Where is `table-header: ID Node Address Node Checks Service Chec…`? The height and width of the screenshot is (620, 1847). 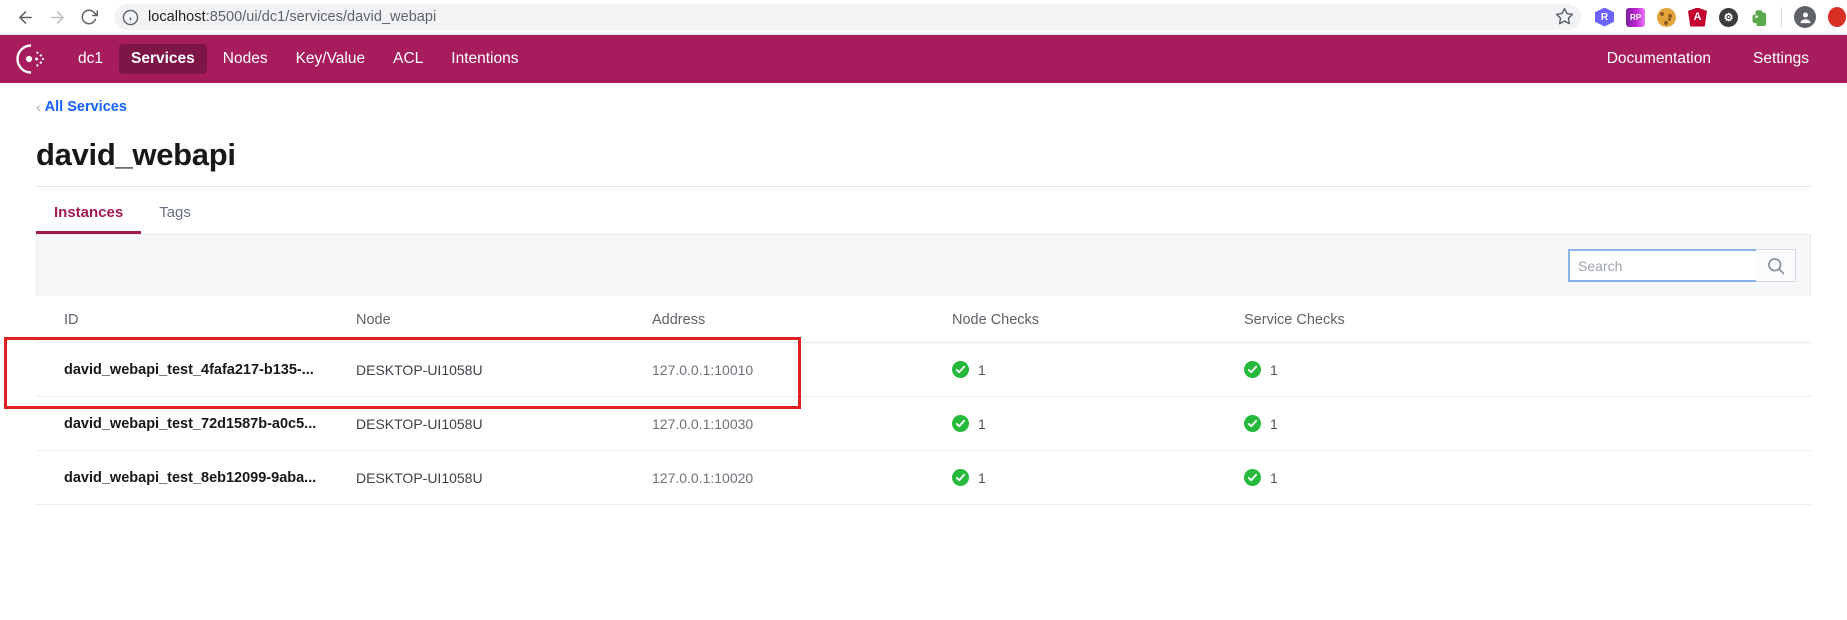 table-header: ID Node Address Node Checks Service Chec… is located at coordinates (923, 319).